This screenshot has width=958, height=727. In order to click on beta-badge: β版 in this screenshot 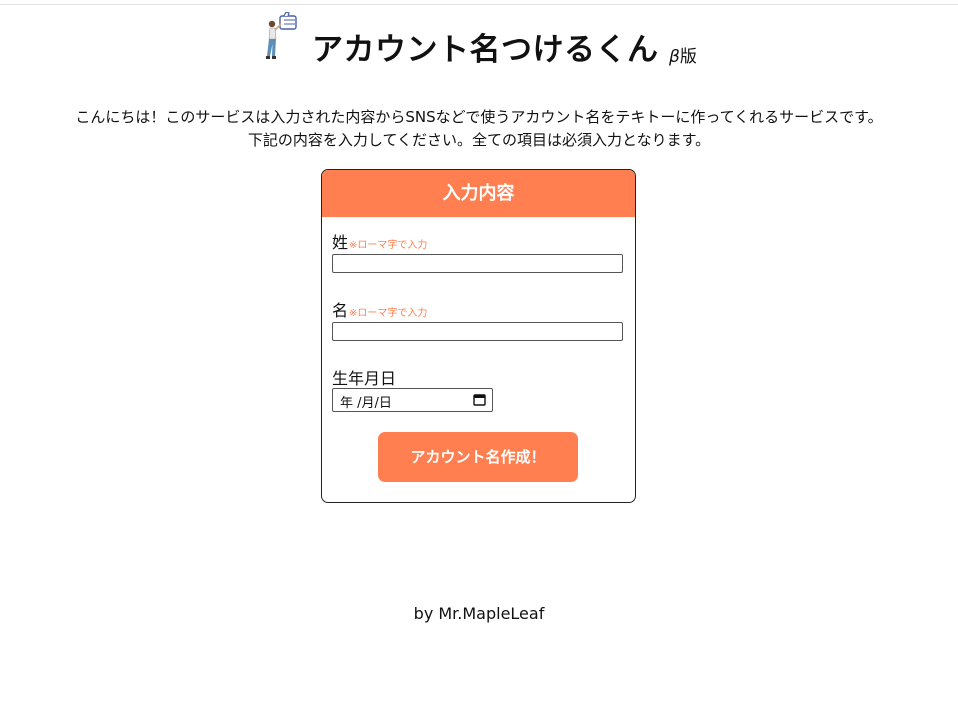, I will do `click(683, 57)`.